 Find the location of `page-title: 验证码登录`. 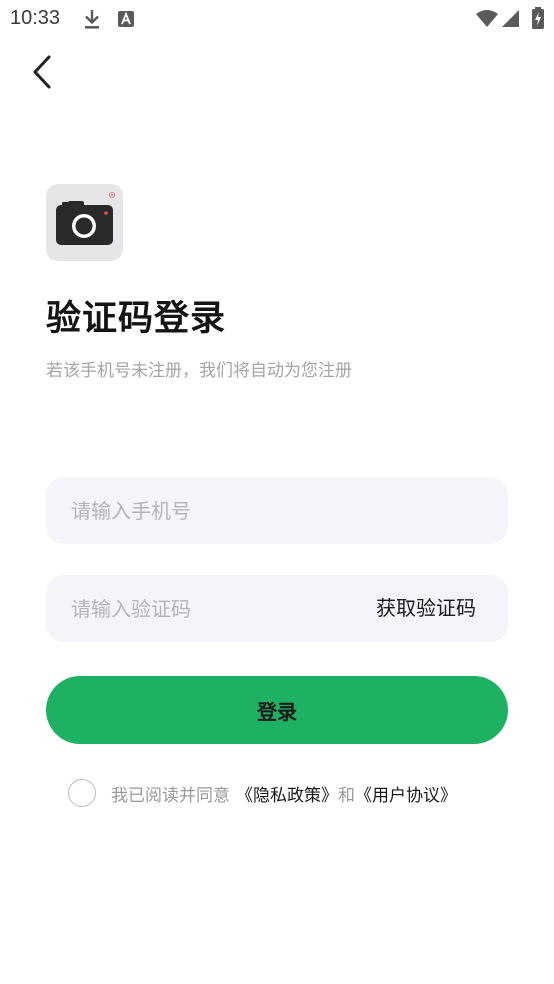

page-title: 验证码登录 is located at coordinates (136, 319).